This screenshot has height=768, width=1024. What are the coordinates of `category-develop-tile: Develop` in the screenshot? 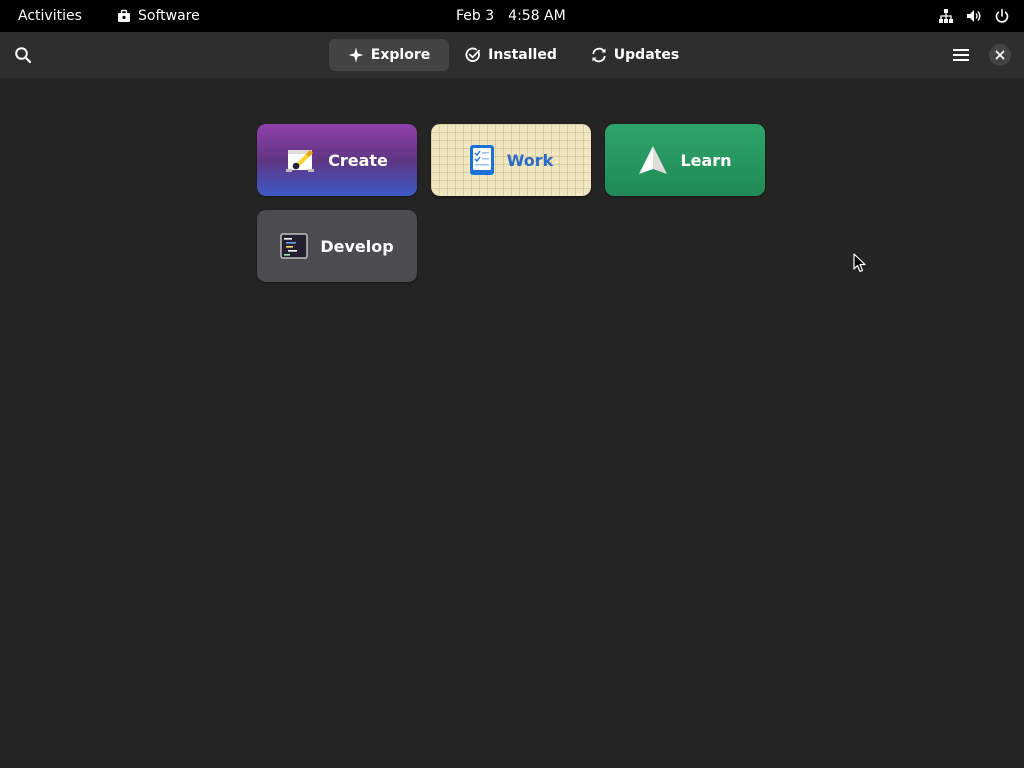 It's located at (337, 246).